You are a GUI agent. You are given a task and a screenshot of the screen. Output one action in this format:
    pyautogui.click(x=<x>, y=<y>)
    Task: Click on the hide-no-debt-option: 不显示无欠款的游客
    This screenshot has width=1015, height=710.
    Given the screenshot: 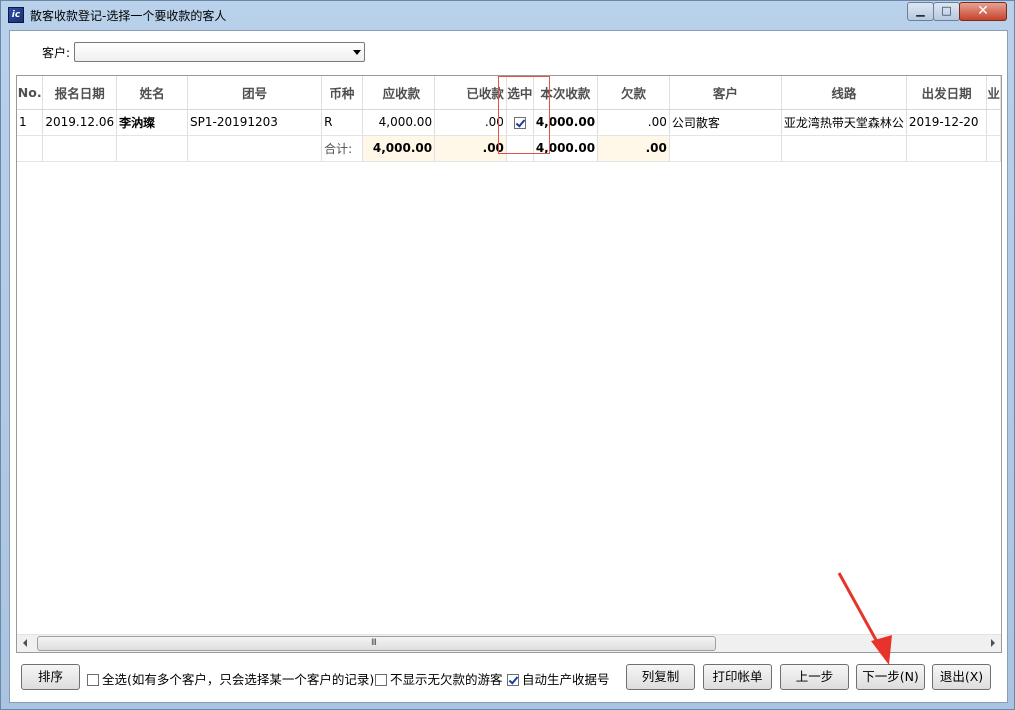 What is the action you would take?
    pyautogui.click(x=439, y=678)
    